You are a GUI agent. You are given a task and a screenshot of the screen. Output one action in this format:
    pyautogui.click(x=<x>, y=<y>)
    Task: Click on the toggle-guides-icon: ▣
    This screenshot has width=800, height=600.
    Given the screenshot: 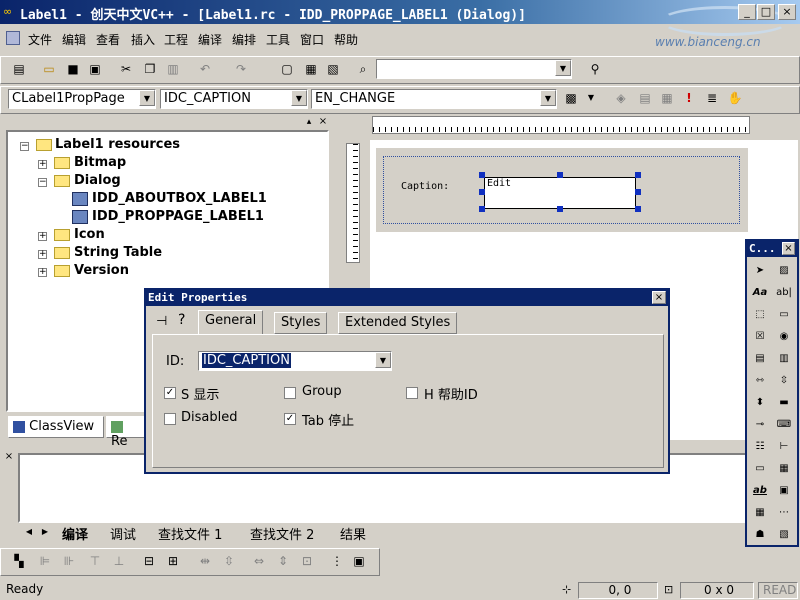 What is the action you would take?
    pyautogui.click(x=359, y=561)
    